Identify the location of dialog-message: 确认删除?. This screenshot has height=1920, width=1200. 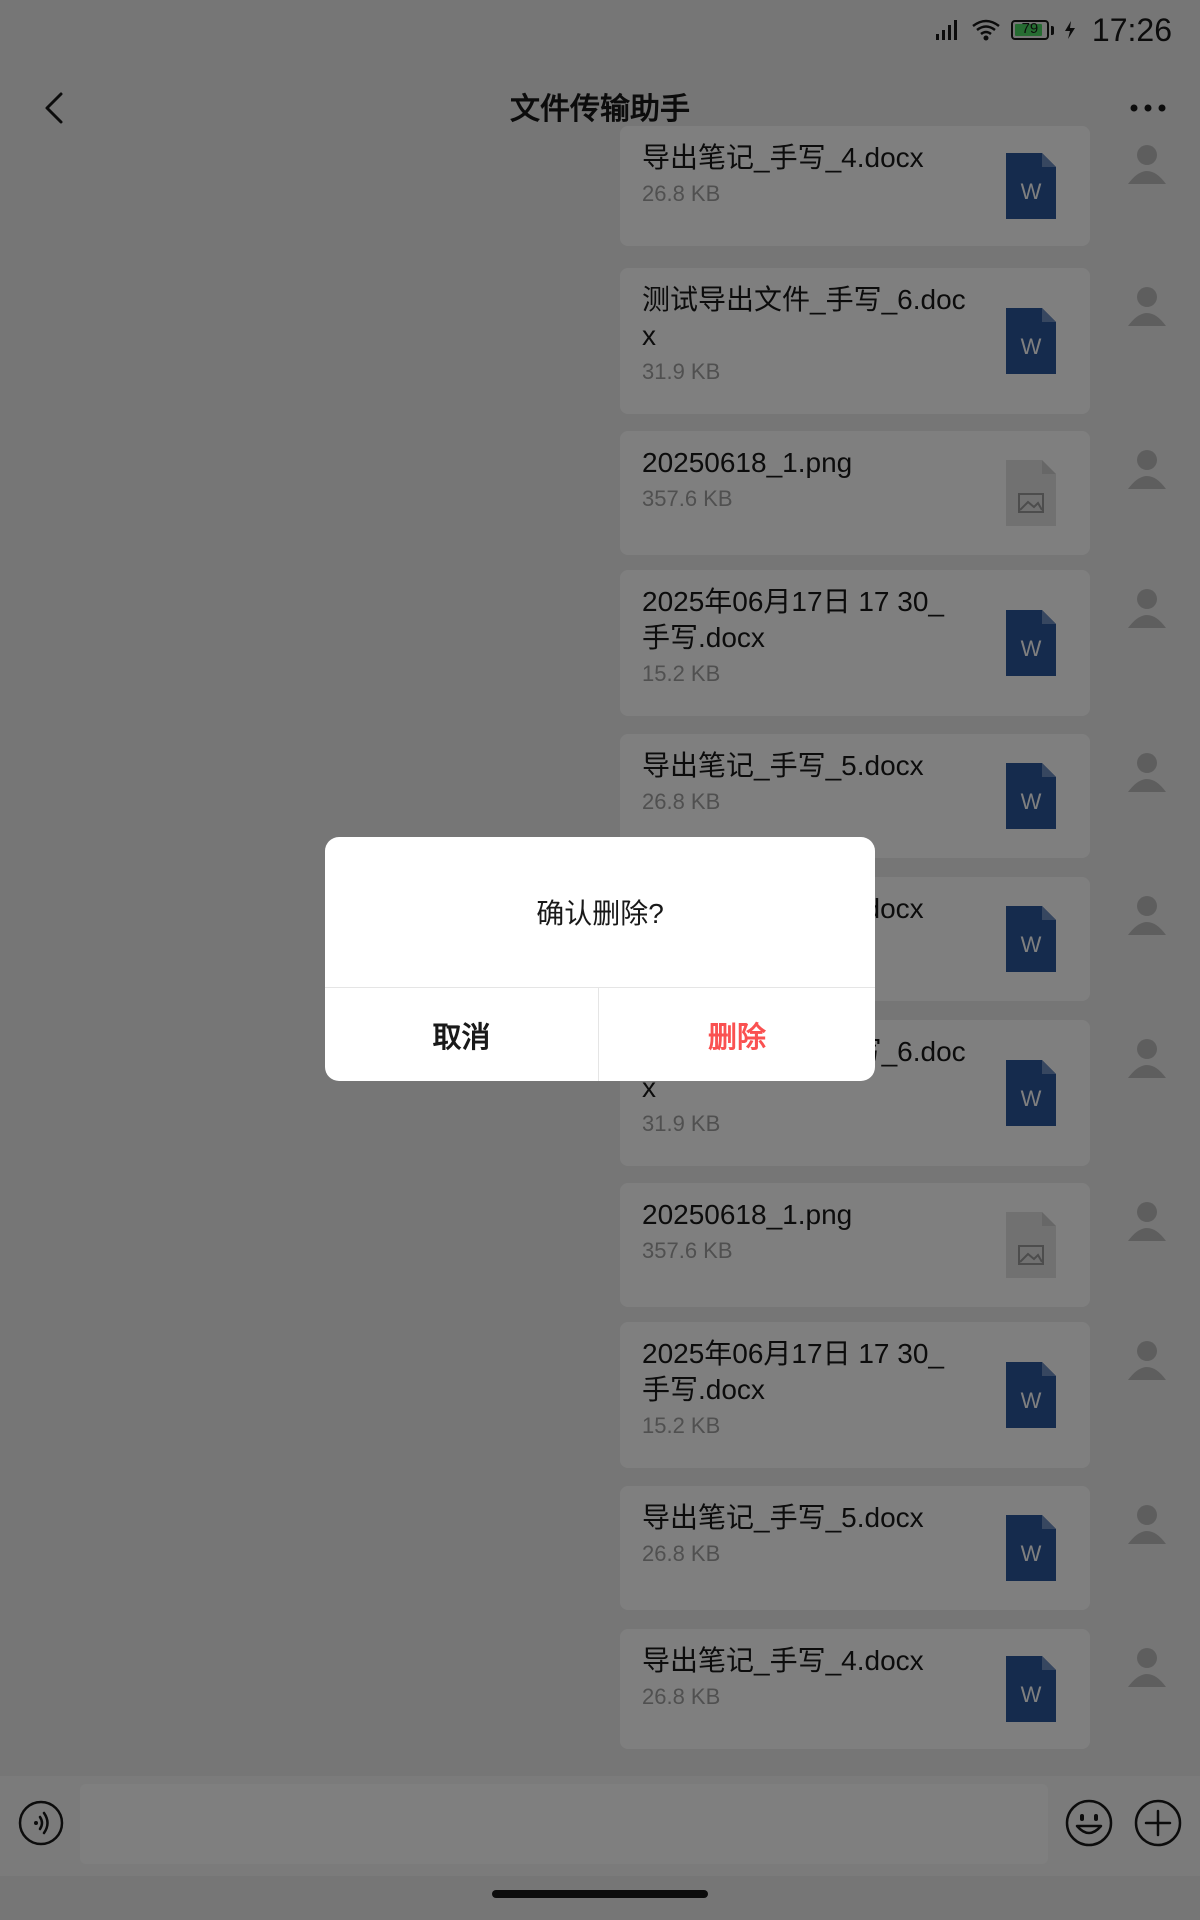
(600, 913).